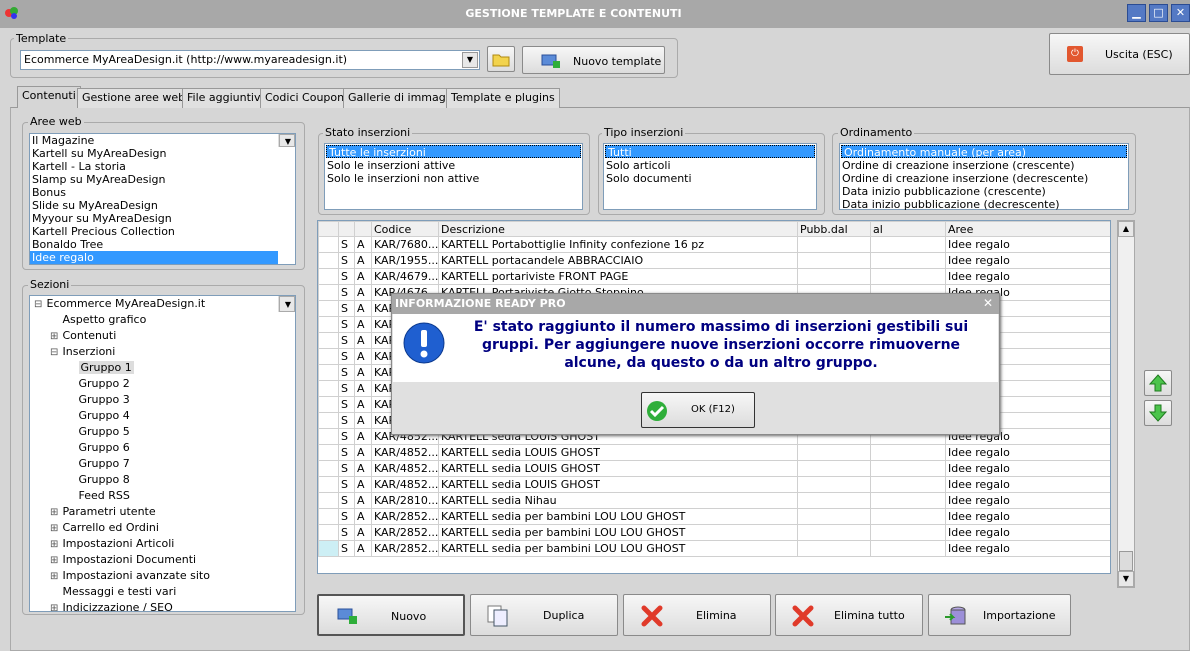 This screenshot has width=1190, height=651. I want to click on list-item: Kartell Precious Collection, so click(162, 231).